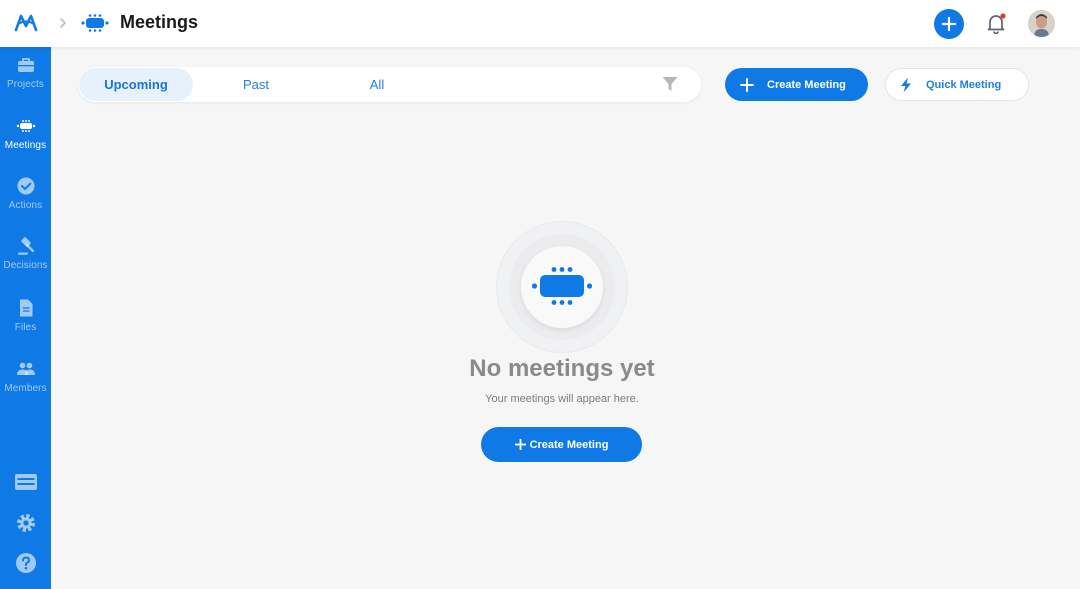 This screenshot has height=589, width=1080. Describe the element at coordinates (25, 327) in the screenshot. I see `sidebar-item-label: Files` at that location.